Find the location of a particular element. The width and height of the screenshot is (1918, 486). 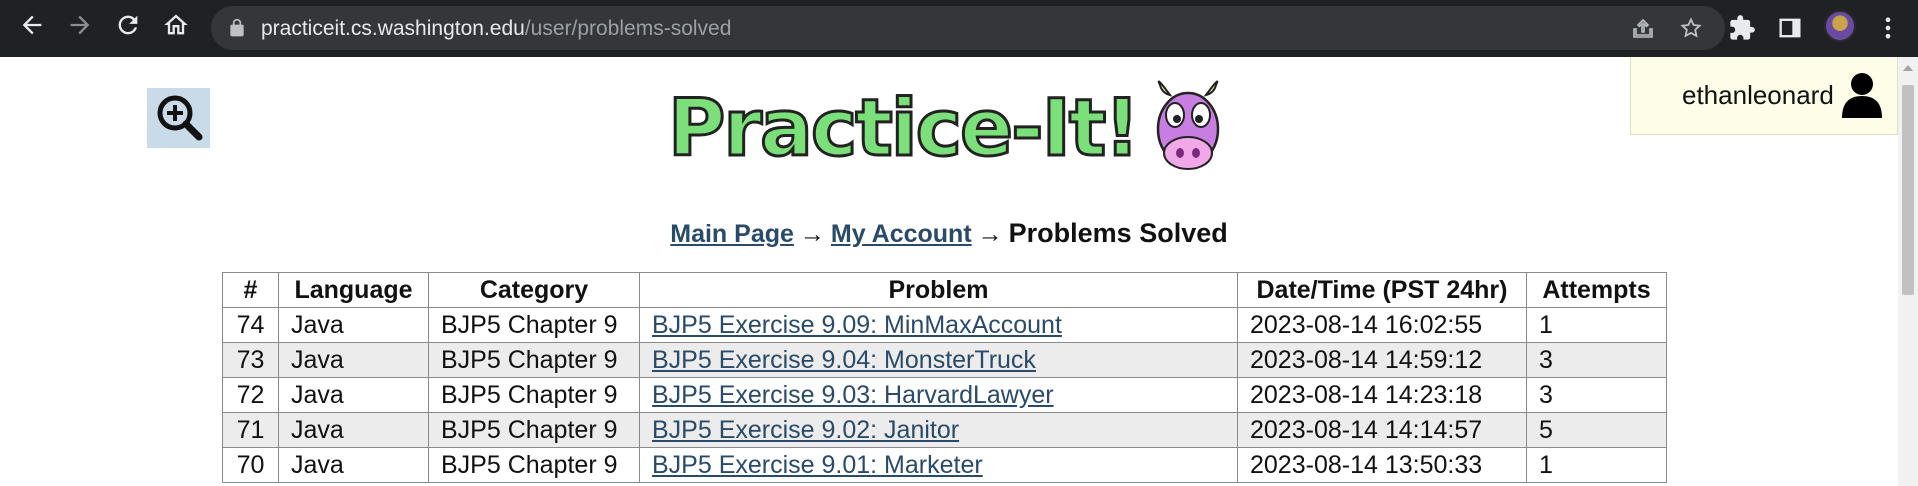

cell-problem: BJP5 Exercise 9.03: HarvardLawyer is located at coordinates (938, 395).